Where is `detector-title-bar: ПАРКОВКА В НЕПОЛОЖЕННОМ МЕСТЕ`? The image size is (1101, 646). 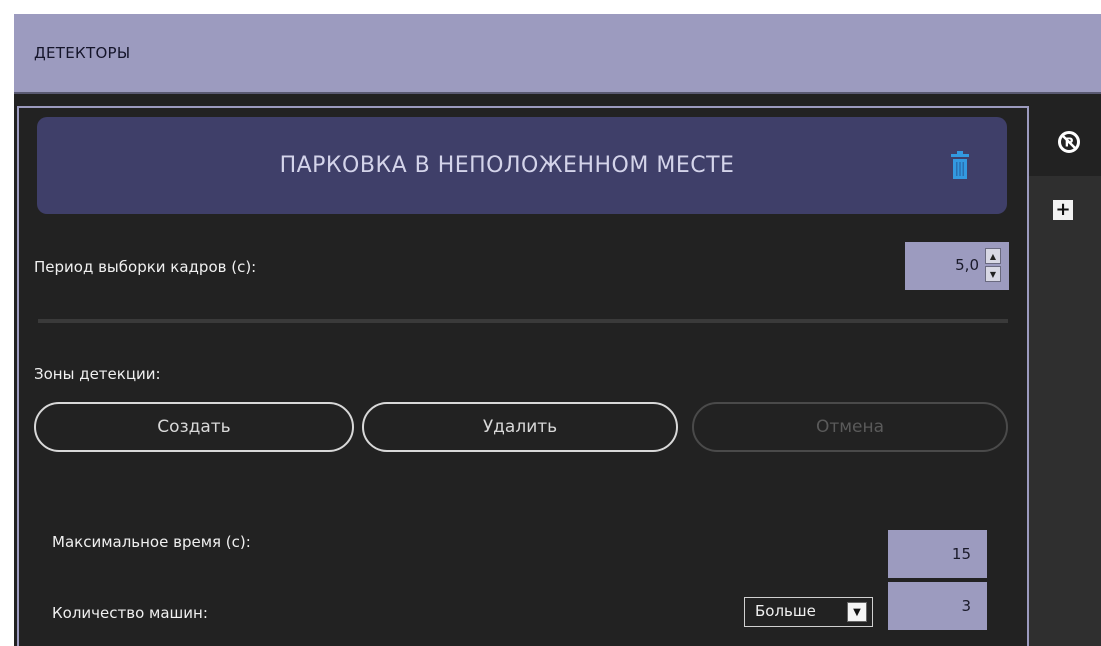
detector-title-bar: ПАРКОВКА В НЕПОЛОЖЕННОМ МЕСТЕ is located at coordinates (522, 165).